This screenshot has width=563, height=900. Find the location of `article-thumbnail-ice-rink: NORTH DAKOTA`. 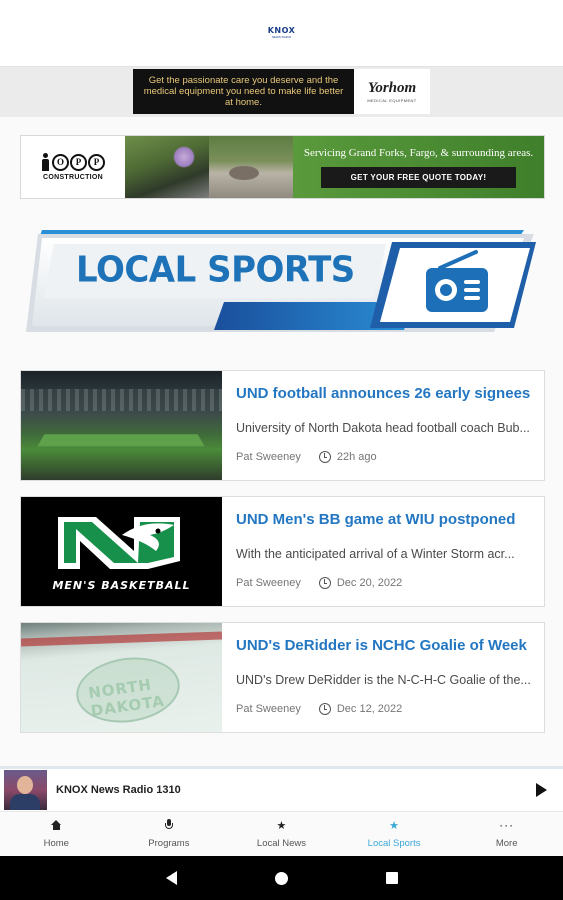

article-thumbnail-ice-rink: NORTH DAKOTA is located at coordinates (121, 677).